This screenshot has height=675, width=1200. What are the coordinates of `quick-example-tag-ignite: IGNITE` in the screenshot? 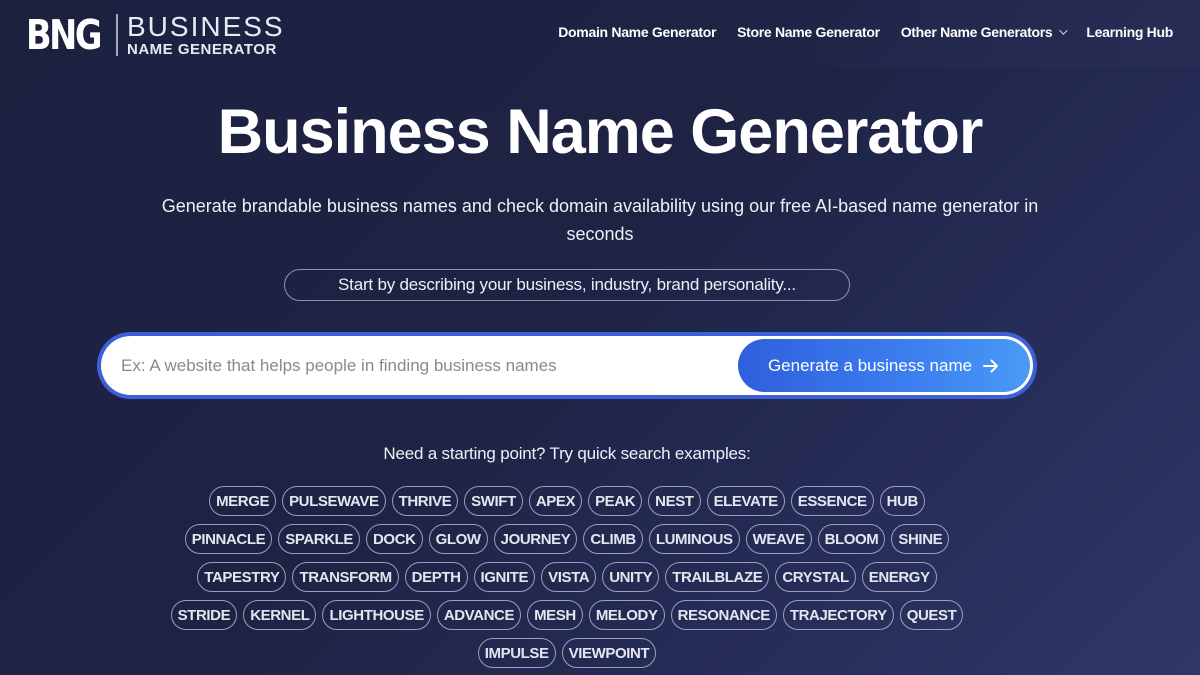 It's located at (504, 577).